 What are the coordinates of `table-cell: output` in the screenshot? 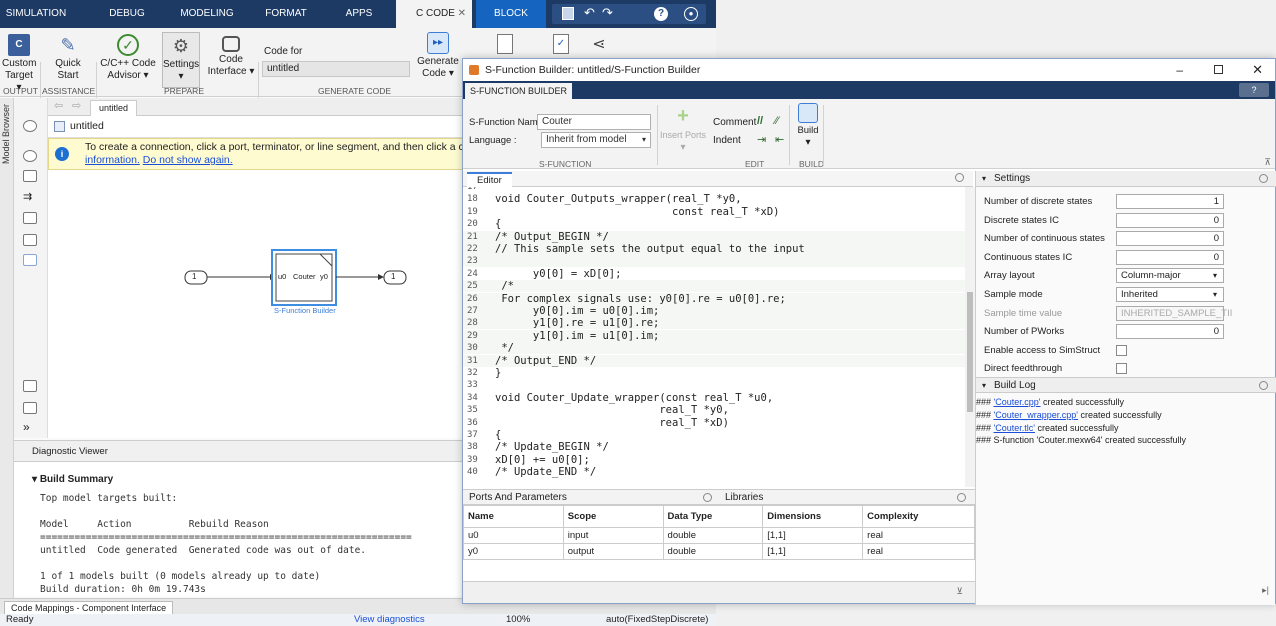 It's located at (613, 551).